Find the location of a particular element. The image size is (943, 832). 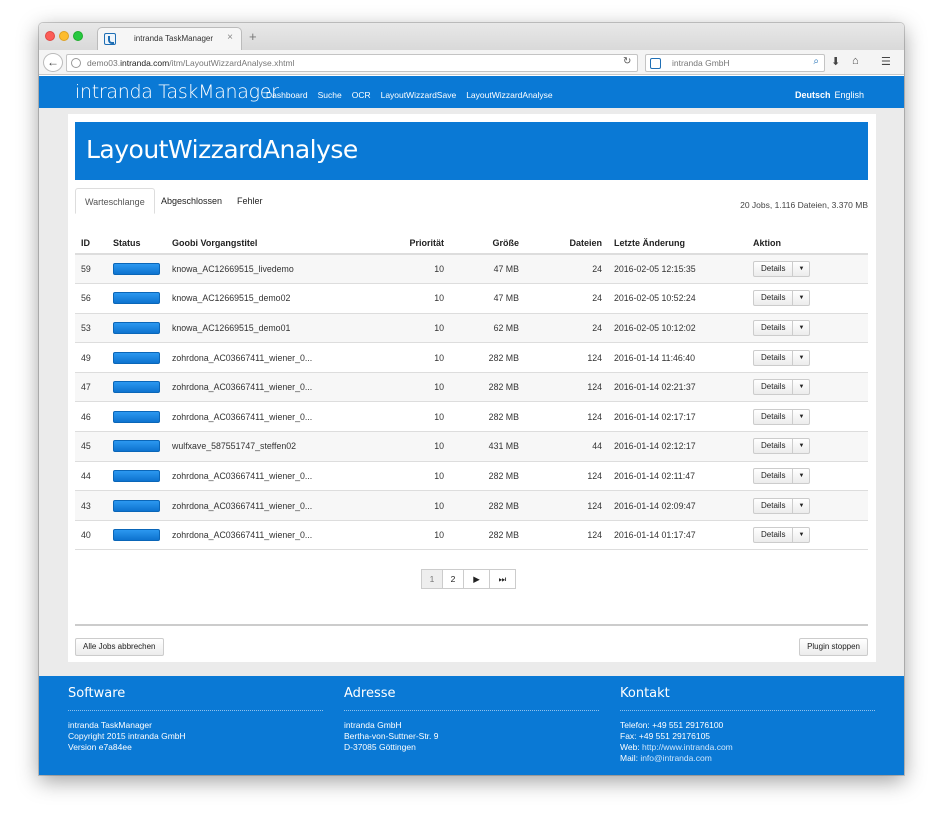

cell-size: 431 MB is located at coordinates (487, 446).